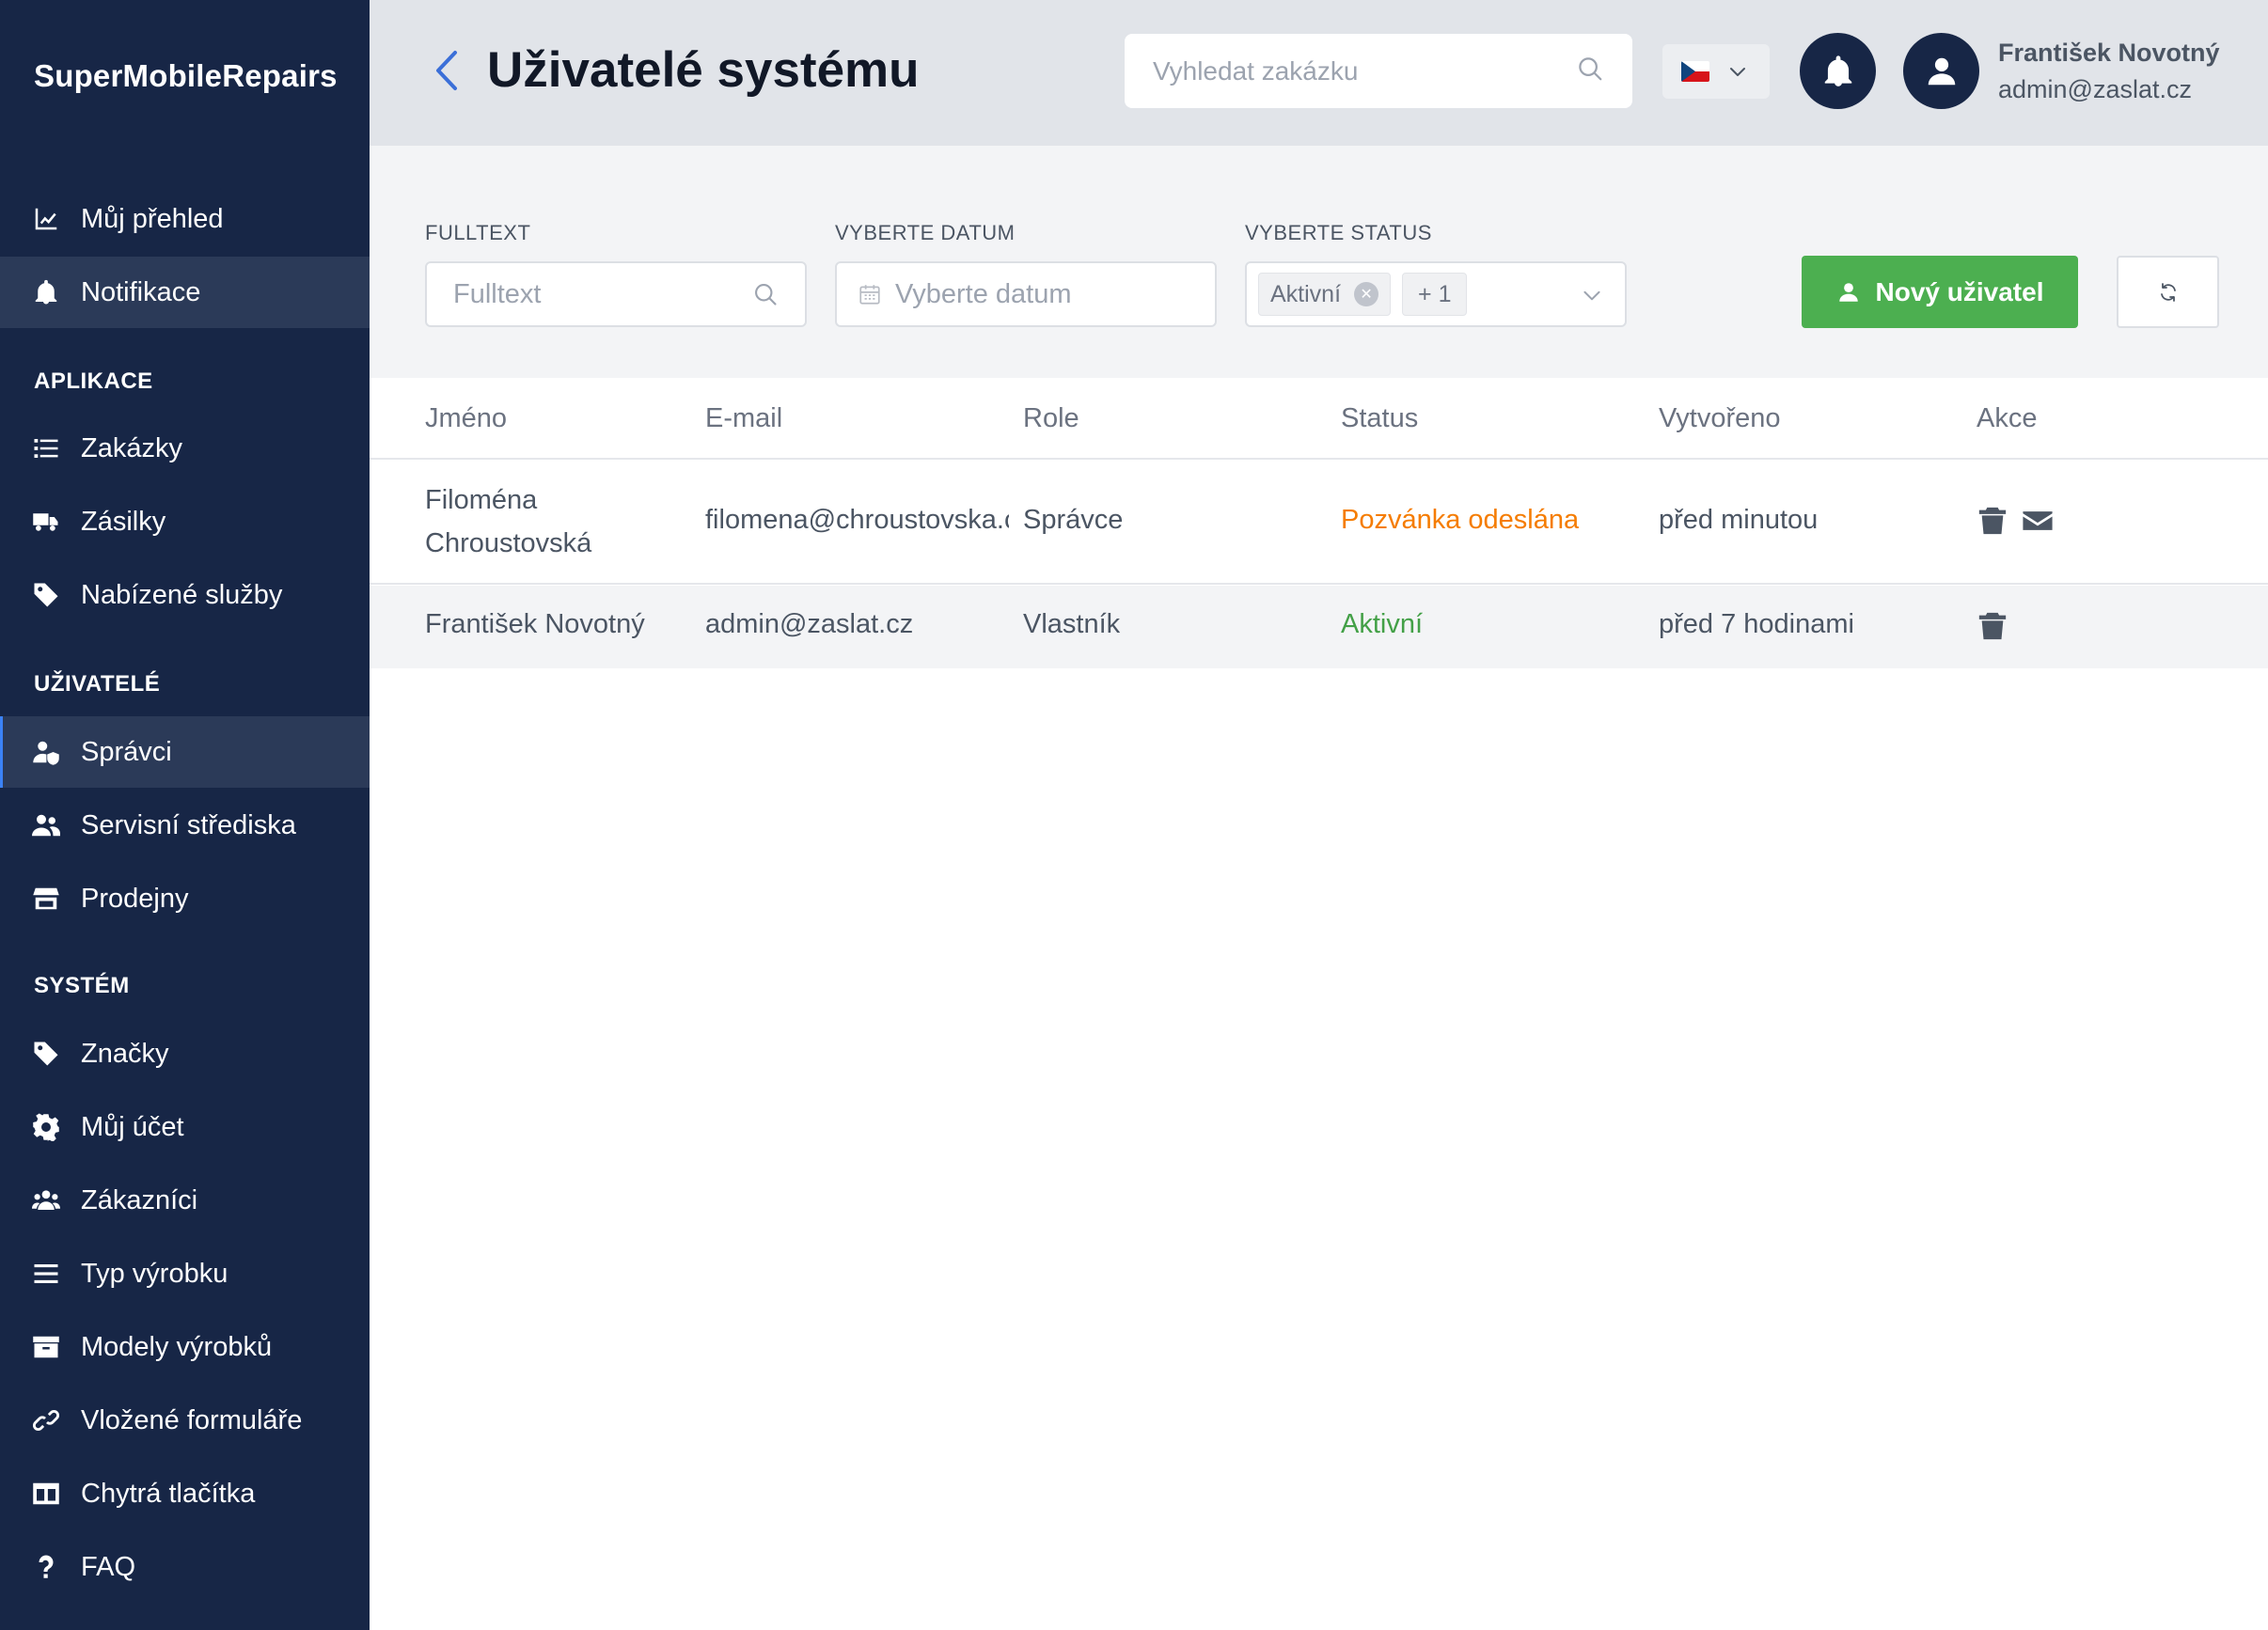 The width and height of the screenshot is (2268, 1630). What do you see at coordinates (126, 752) in the screenshot?
I see `sidebar-item-label: Správci` at bounding box center [126, 752].